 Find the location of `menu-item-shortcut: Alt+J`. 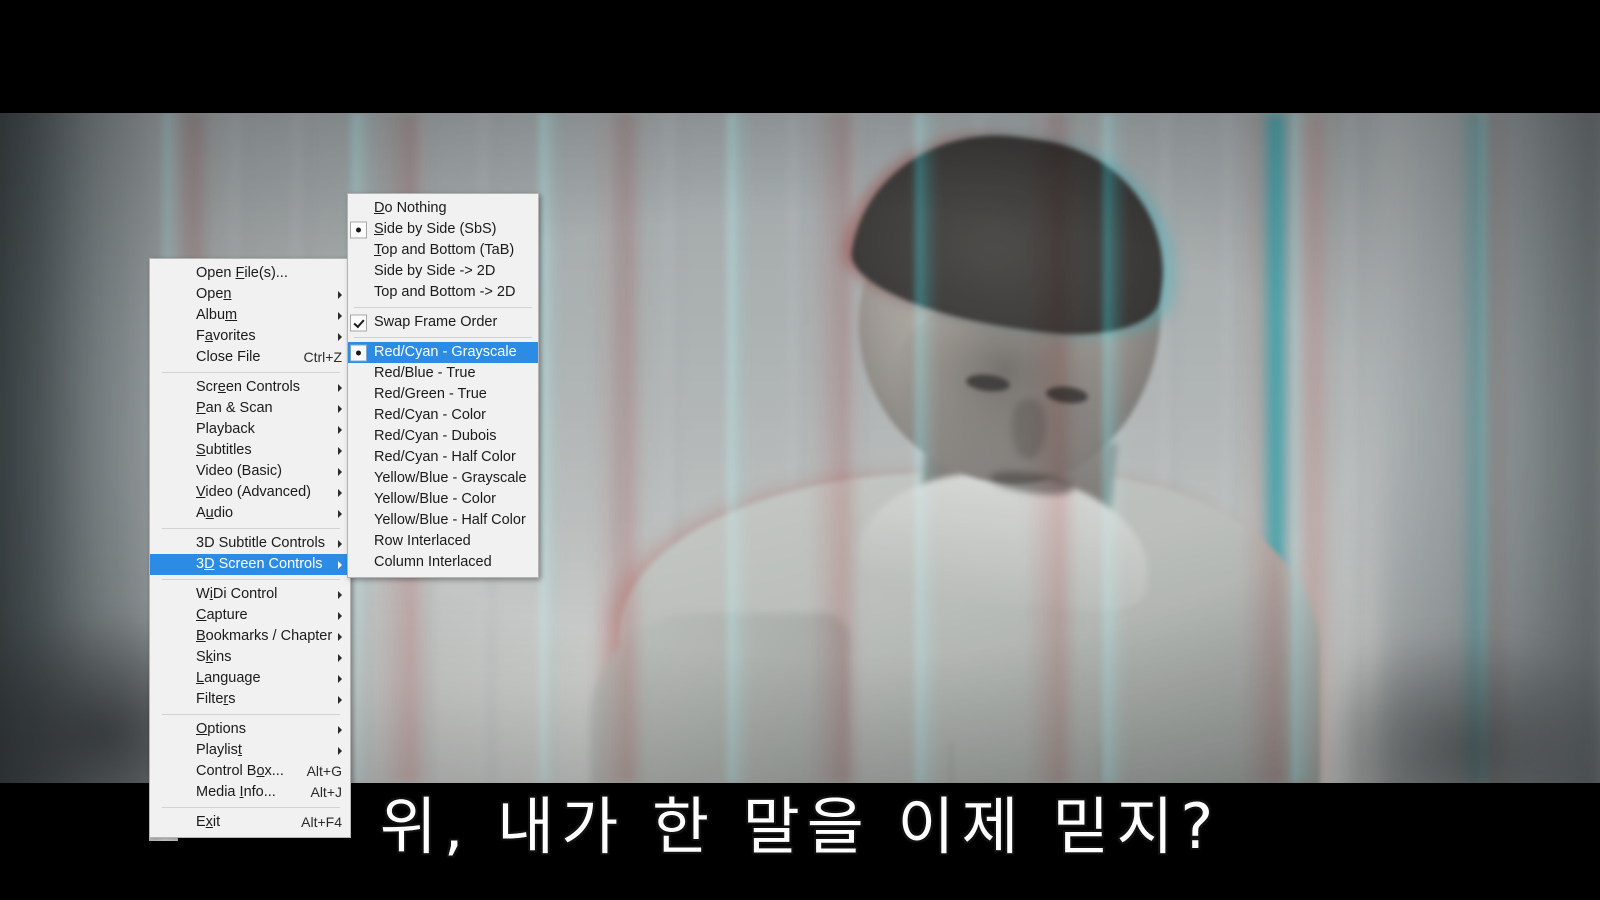

menu-item-shortcut: Alt+J is located at coordinates (326, 792).